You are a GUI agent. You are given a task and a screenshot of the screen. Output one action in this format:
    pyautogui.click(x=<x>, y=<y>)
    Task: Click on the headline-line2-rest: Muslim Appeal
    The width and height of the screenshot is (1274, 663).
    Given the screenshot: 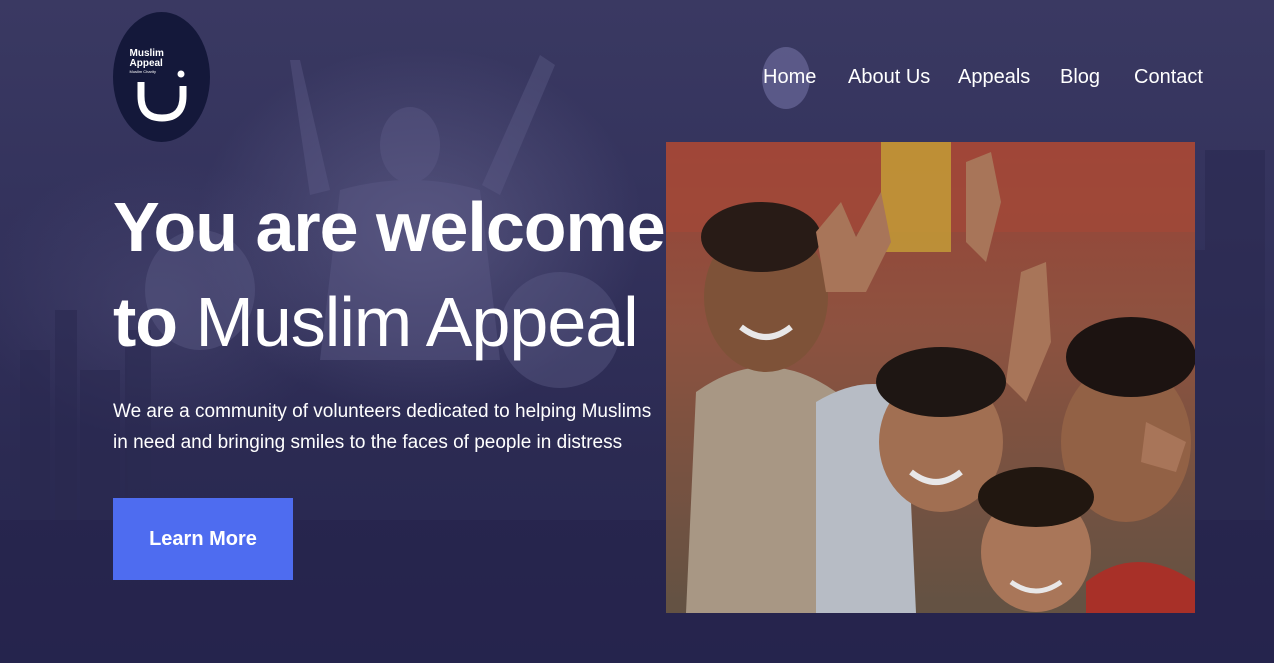 What is the action you would take?
    pyautogui.click(x=408, y=322)
    